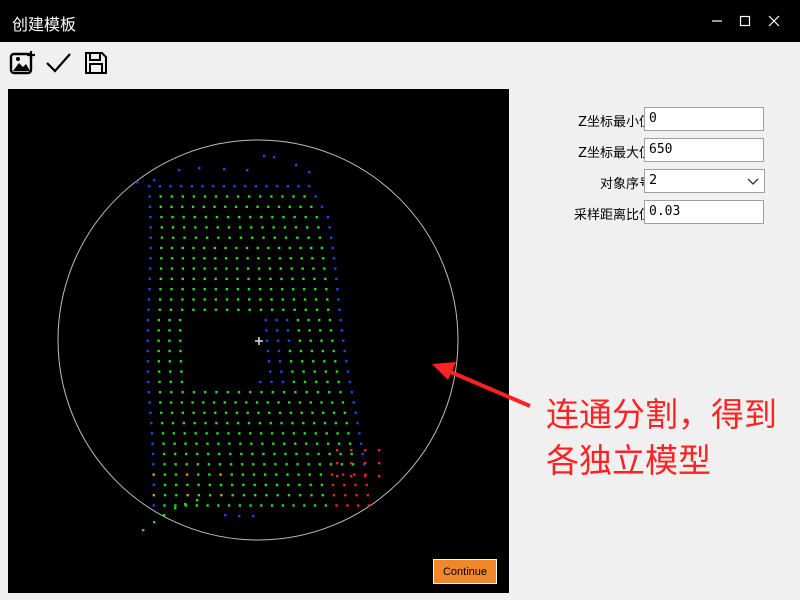  I want to click on close-button, so click(774, 21).